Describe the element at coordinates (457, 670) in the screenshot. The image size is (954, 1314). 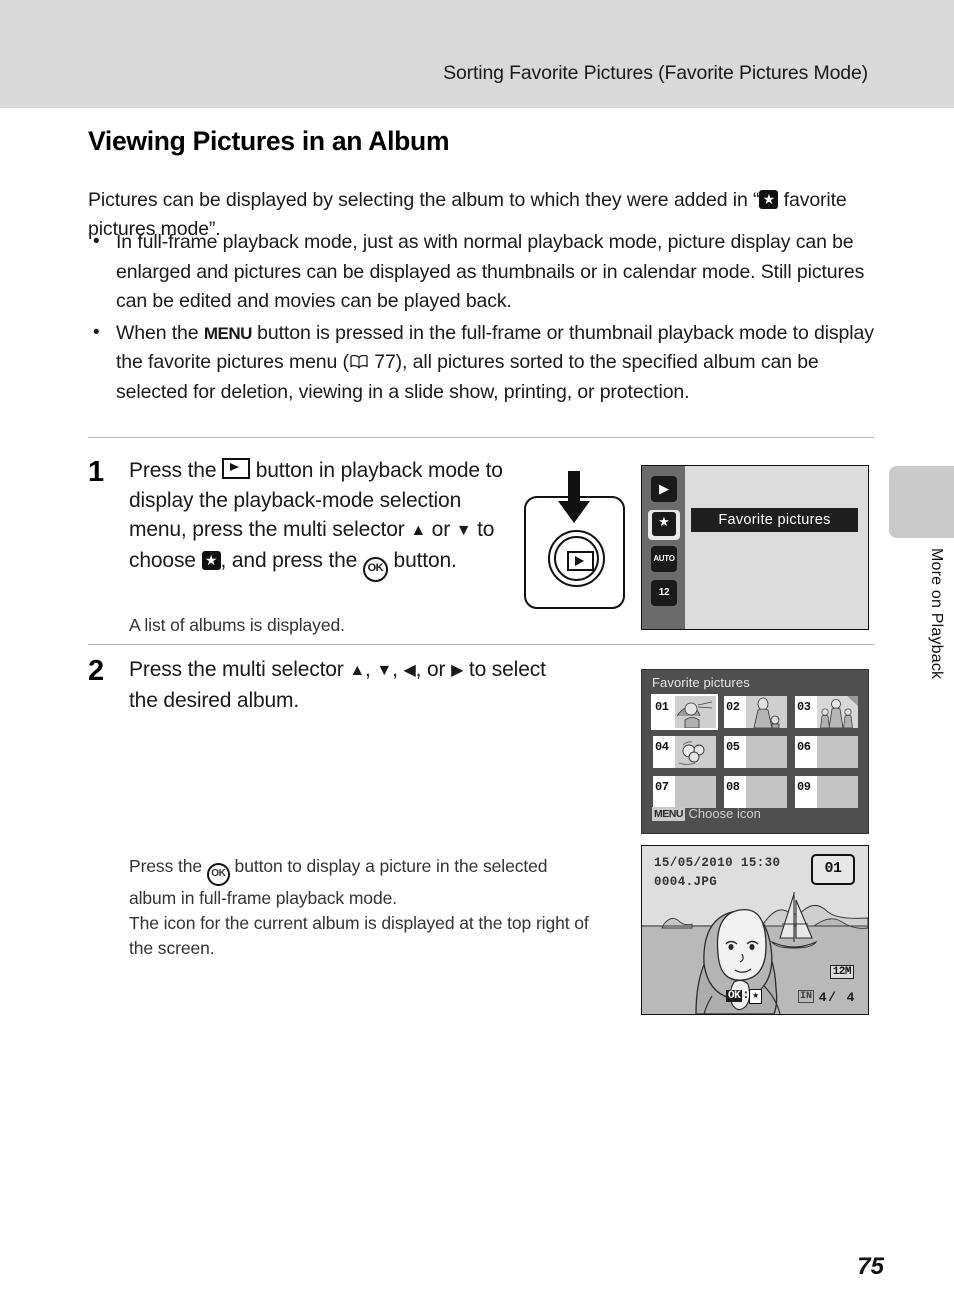
I see `multi-selector-right-icon: ▶` at that location.